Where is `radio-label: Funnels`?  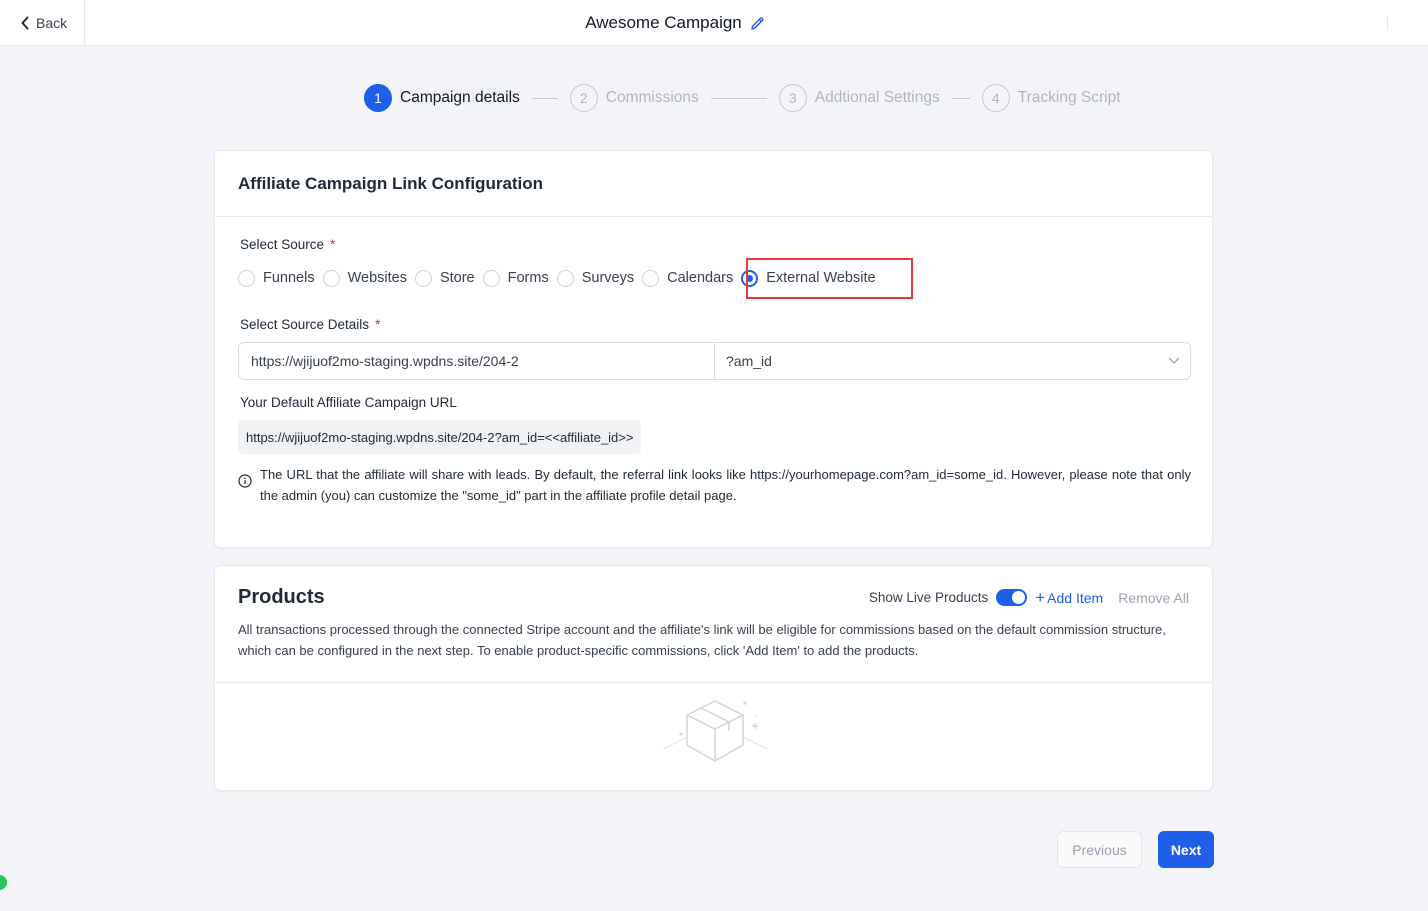
radio-label: Funnels is located at coordinates (289, 278).